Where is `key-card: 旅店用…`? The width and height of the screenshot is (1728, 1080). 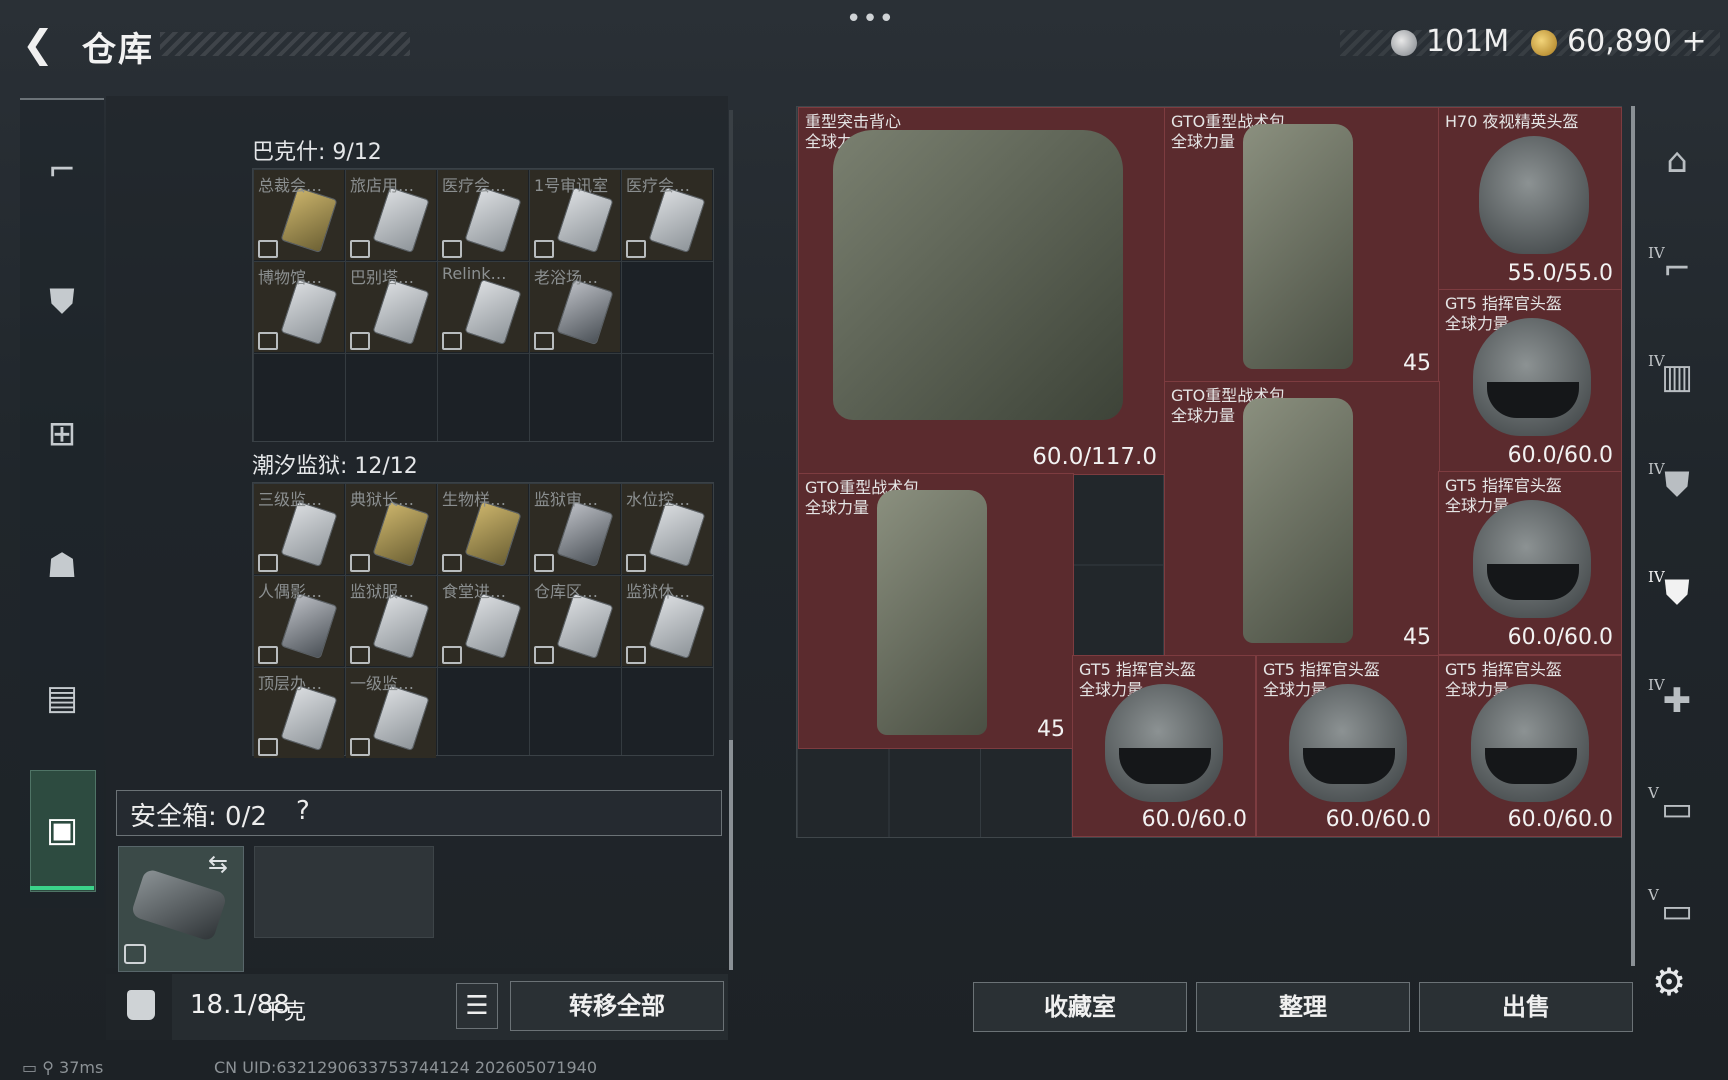 key-card: 旅店用… is located at coordinates (391, 215).